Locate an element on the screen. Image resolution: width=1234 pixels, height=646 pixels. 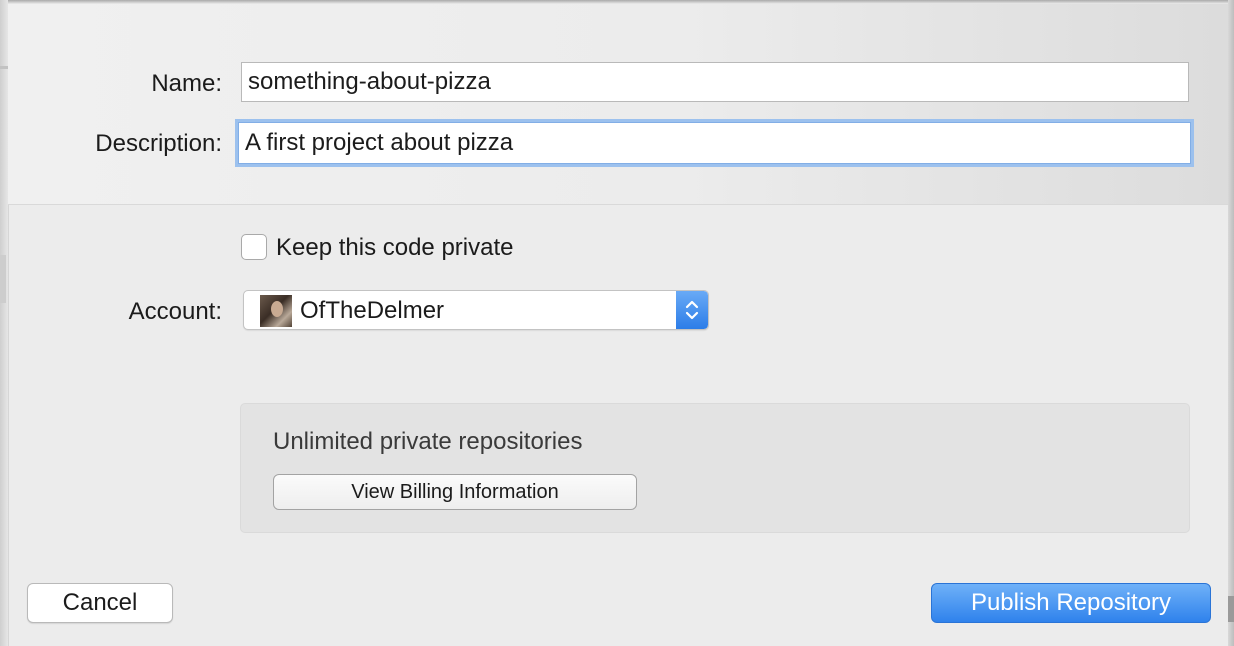
account-popup-value: OfTheDelmer is located at coordinates (372, 310).